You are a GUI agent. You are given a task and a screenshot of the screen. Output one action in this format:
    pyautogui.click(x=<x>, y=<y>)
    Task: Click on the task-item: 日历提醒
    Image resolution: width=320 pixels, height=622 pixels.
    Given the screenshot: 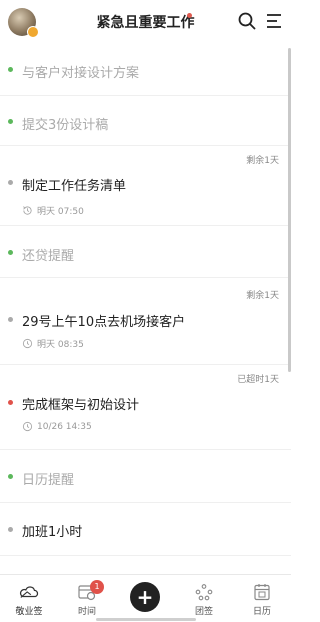 What is the action you would take?
    pyautogui.click(x=145, y=476)
    